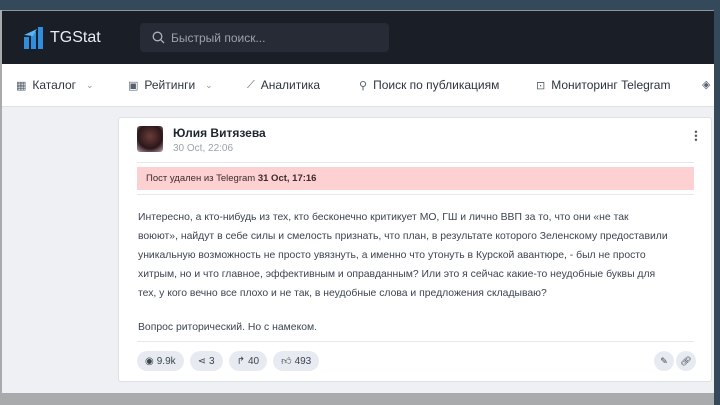 The image size is (720, 405). Describe the element at coordinates (541, 85) in the screenshot. I see `monitor-icon: ⊡` at that location.